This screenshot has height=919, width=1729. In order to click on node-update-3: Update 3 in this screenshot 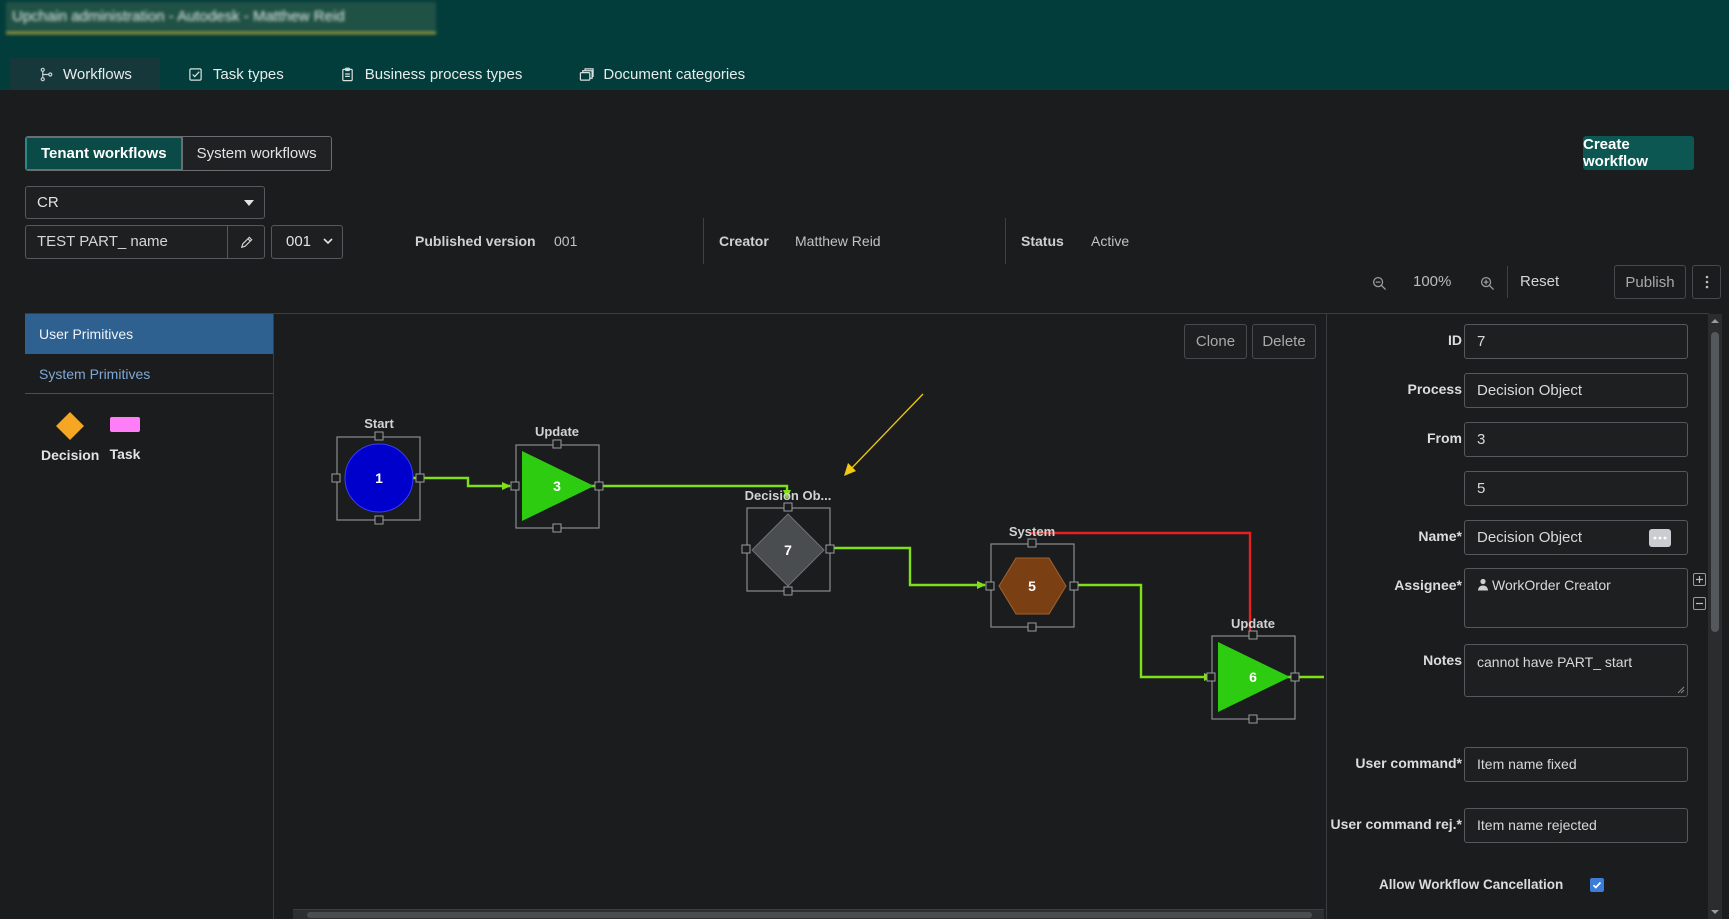, I will do `click(557, 478)`.